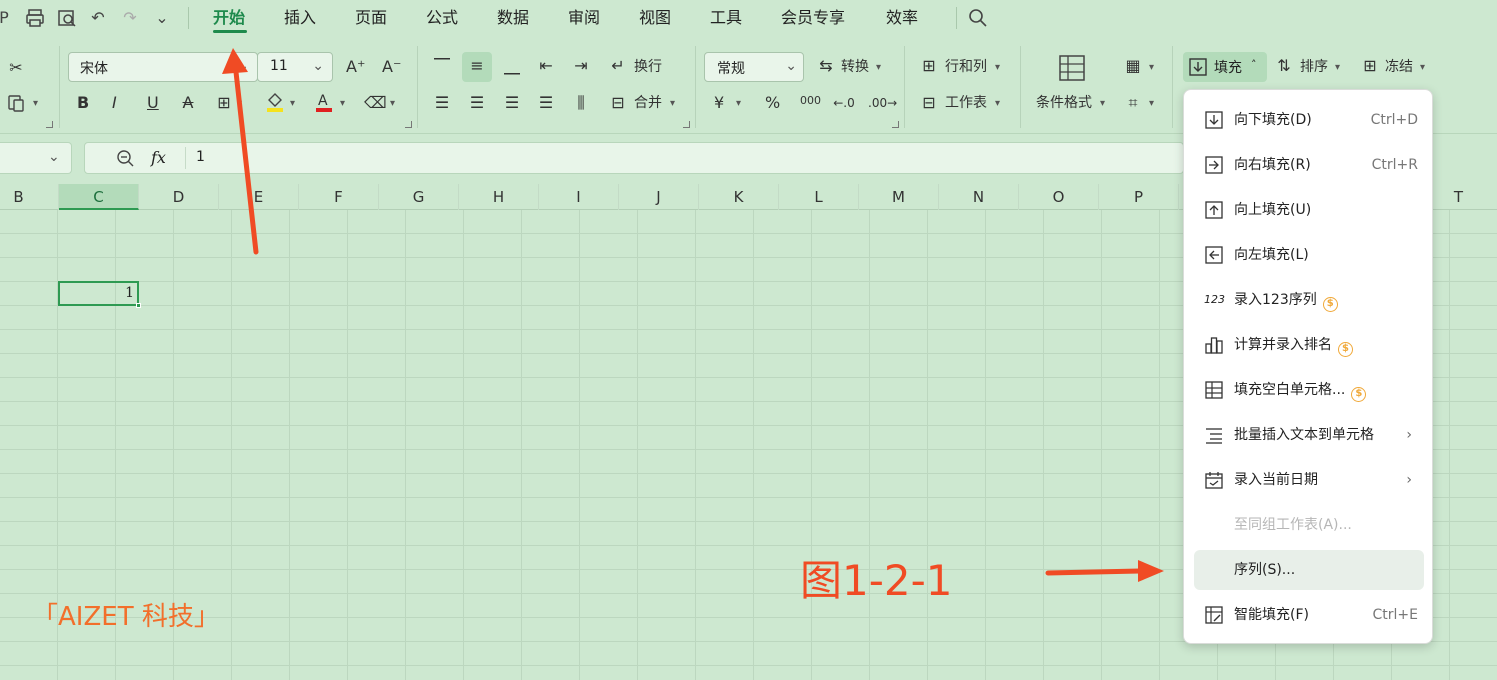  I want to click on convert-icon: ⇆, so click(826, 66).